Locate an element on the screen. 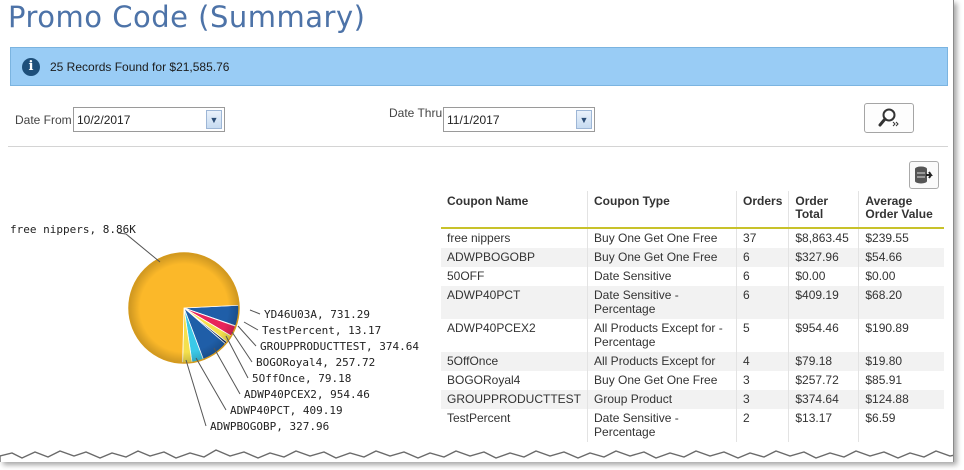  date-thru-label: Date Thru is located at coordinates (416, 113).